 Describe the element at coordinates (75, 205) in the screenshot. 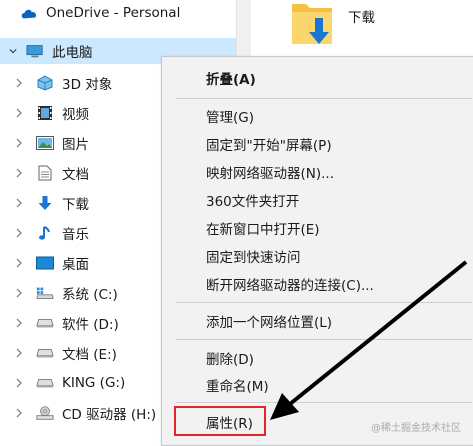

I see `nav-item-label: 下载` at that location.